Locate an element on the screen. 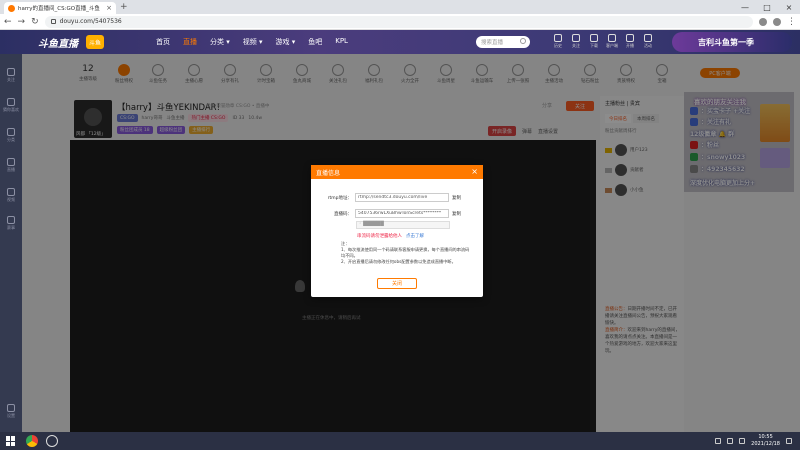 The width and height of the screenshot is (800, 450). masked-field: ◦ ██████ is located at coordinates (403, 225).